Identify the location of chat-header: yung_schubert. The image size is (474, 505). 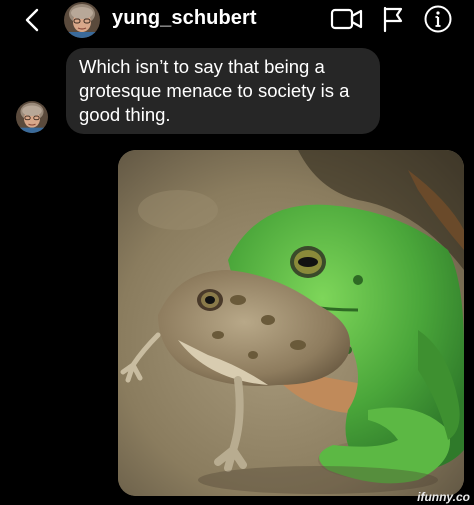
(237, 22).